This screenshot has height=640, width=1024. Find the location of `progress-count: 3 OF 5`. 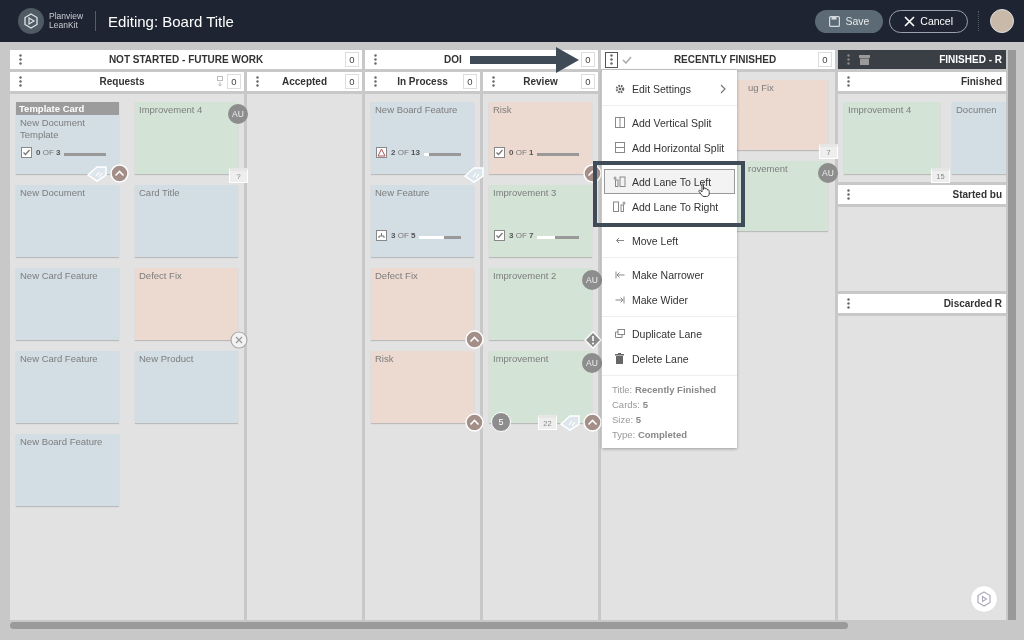

progress-count: 3 OF 5 is located at coordinates (403, 235).